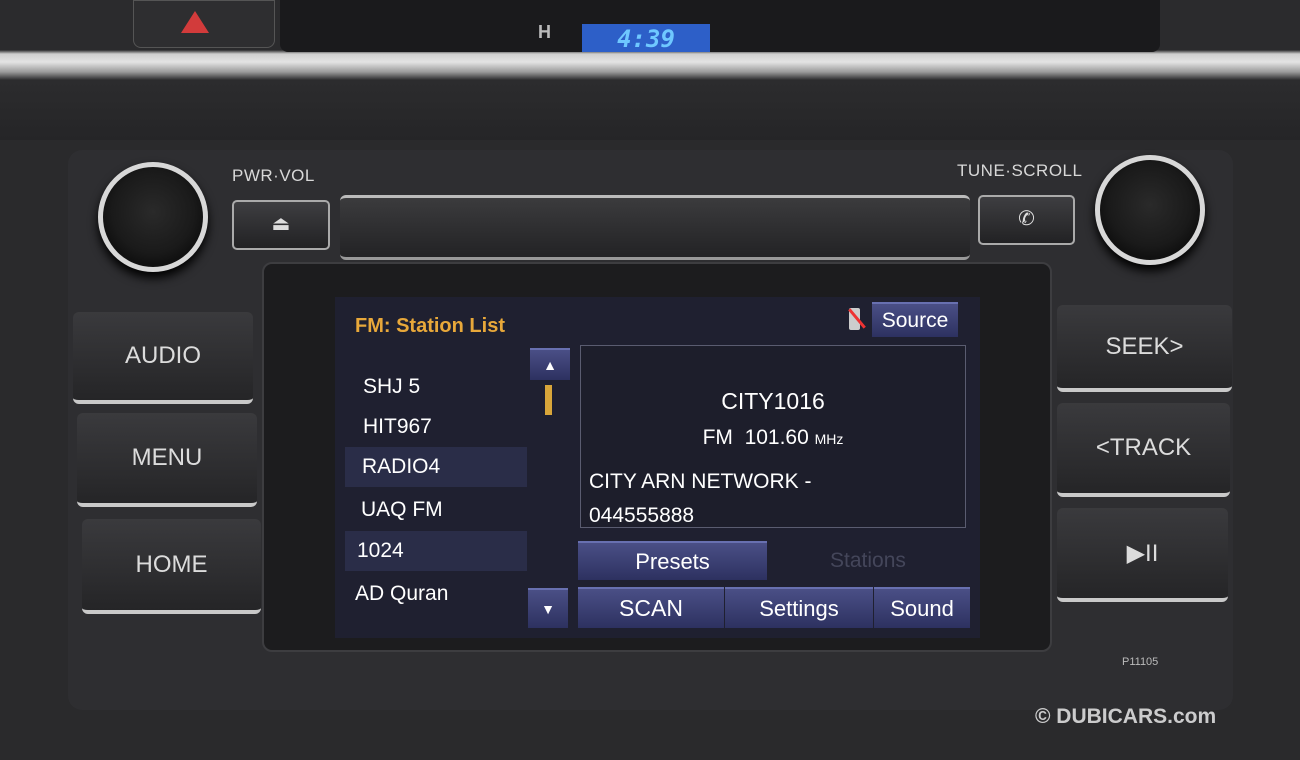 This screenshot has width=1300, height=760. I want to click on radio-text-line1: CITY ARN NETWORK -, so click(700, 481).